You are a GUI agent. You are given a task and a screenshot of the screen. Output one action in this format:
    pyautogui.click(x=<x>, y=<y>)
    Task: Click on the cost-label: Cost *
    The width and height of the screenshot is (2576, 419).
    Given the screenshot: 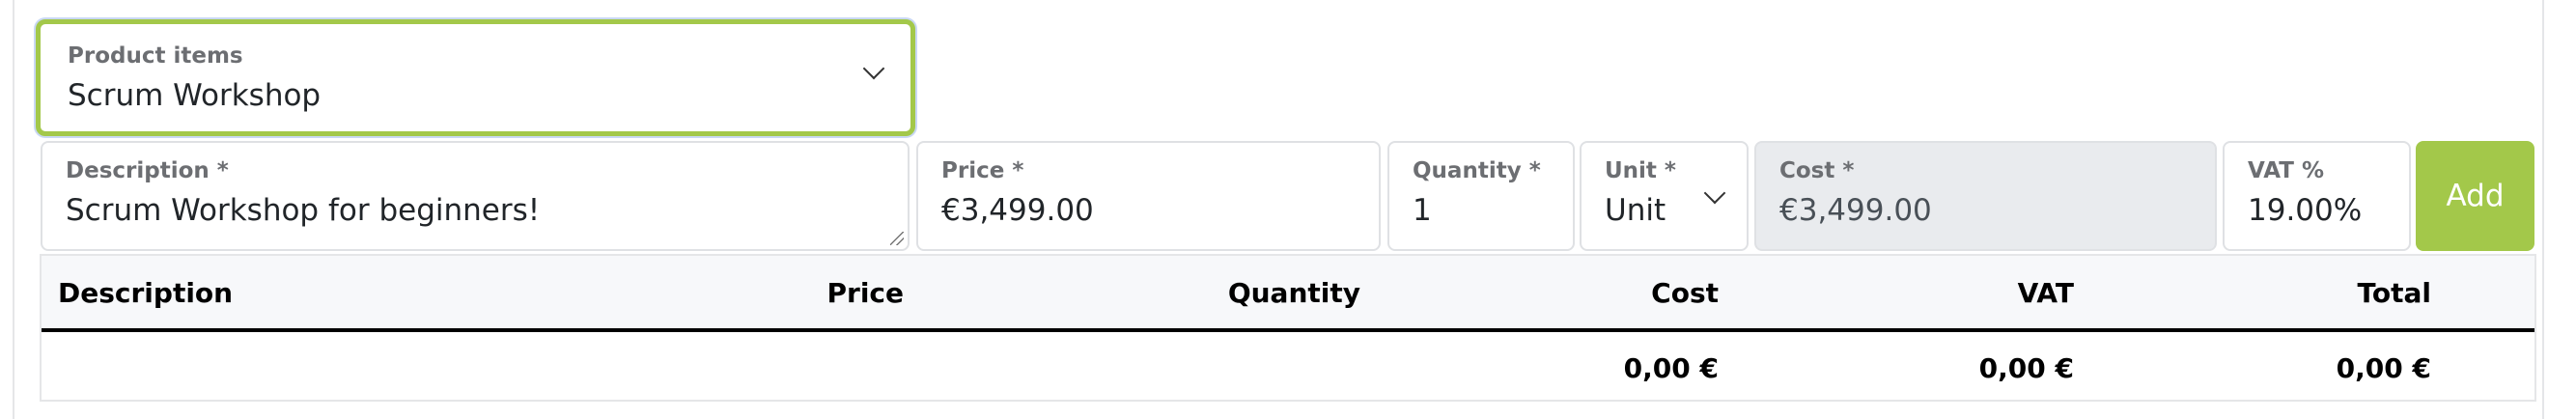 What is the action you would take?
    pyautogui.click(x=1817, y=170)
    